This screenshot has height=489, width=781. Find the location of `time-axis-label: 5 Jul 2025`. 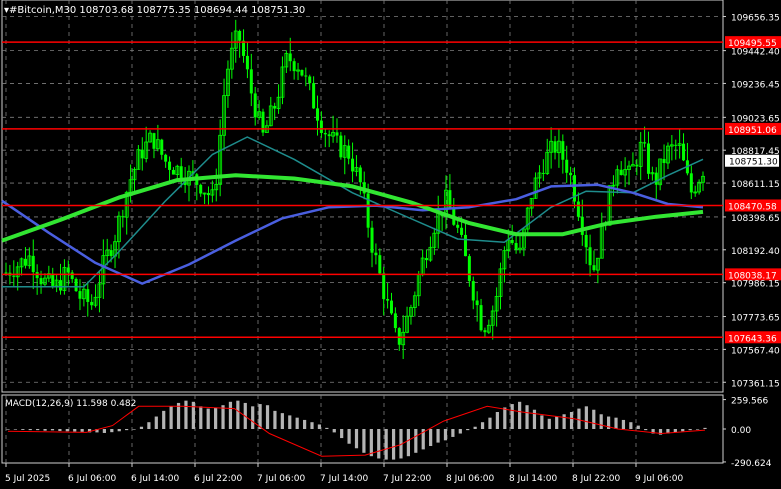

time-axis-label: 5 Jul 2025 is located at coordinates (27, 479).